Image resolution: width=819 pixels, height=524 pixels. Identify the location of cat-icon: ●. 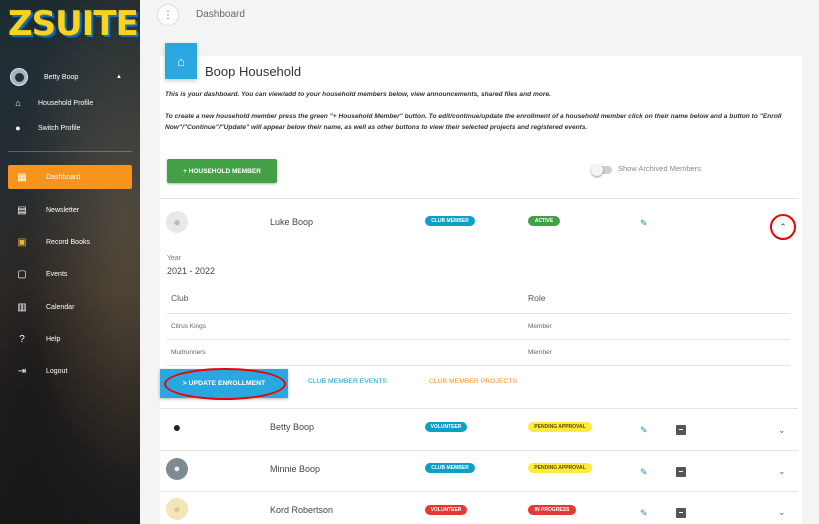
(177, 469).